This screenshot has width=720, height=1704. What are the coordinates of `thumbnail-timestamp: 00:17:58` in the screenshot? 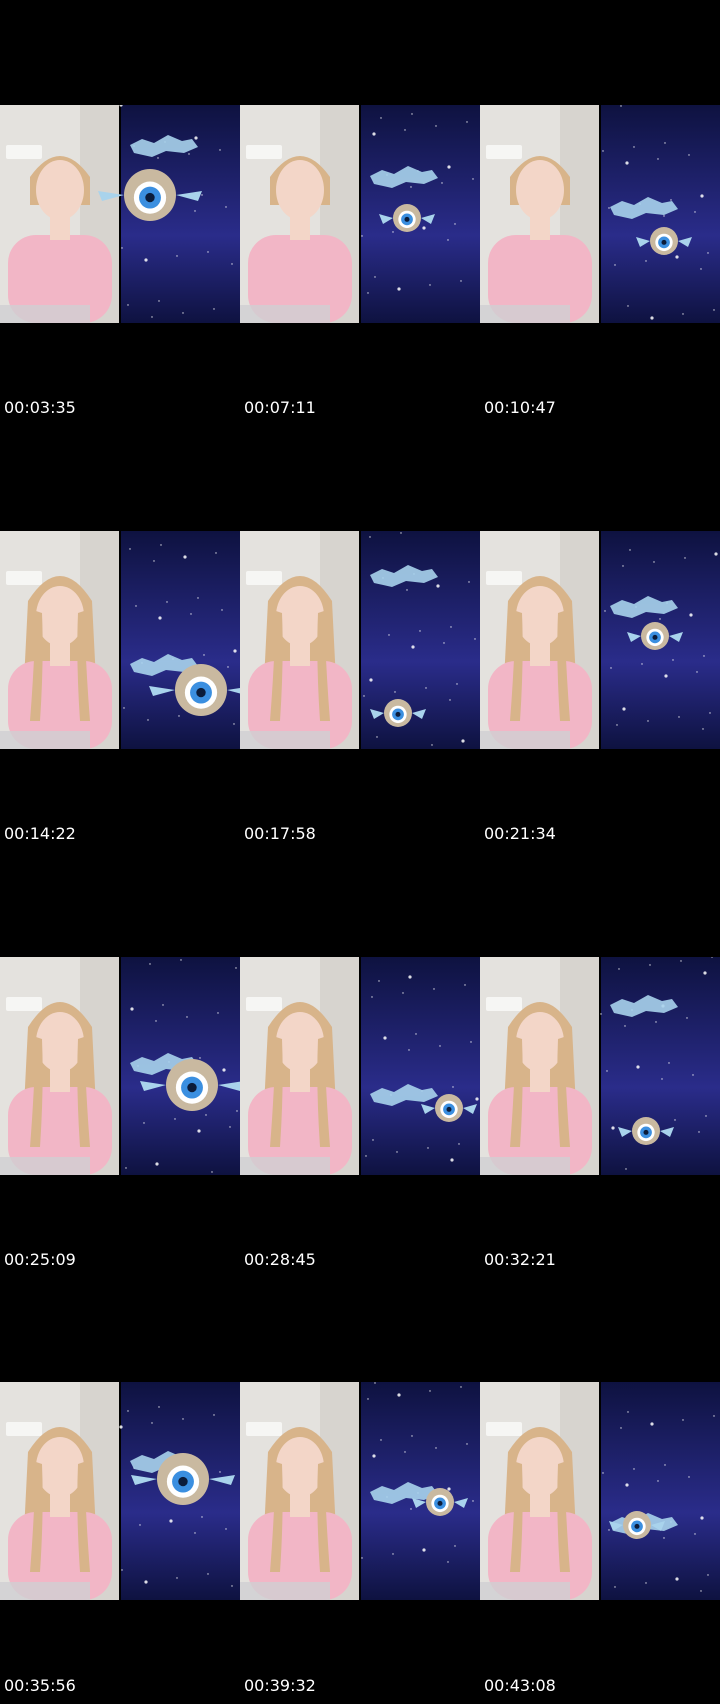 It's located at (280, 833).